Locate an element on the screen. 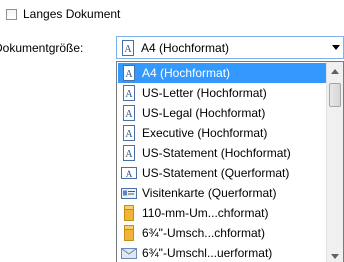  document-size-dropdown: A A4 (Hochformat) is located at coordinates (230, 47).